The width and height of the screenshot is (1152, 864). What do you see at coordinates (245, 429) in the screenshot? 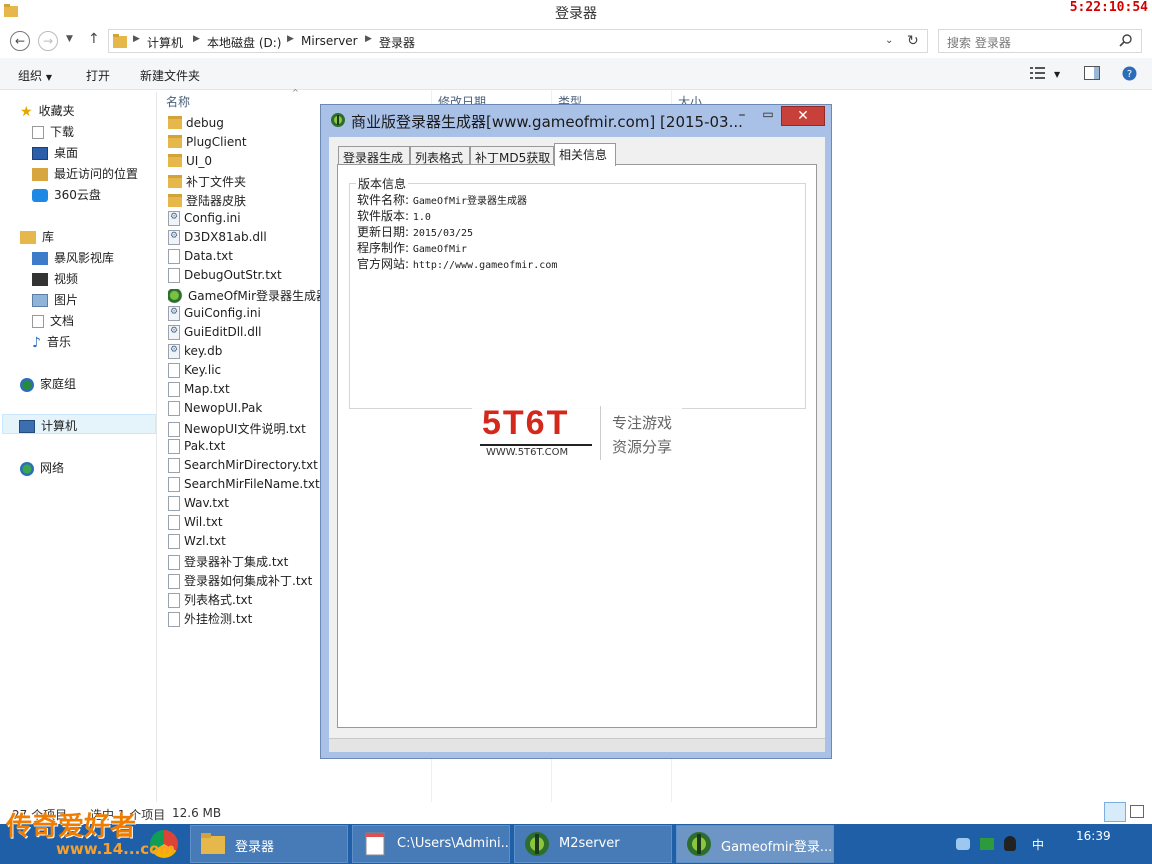
I see `file-name: NewopUI文件说明.txt` at bounding box center [245, 429].